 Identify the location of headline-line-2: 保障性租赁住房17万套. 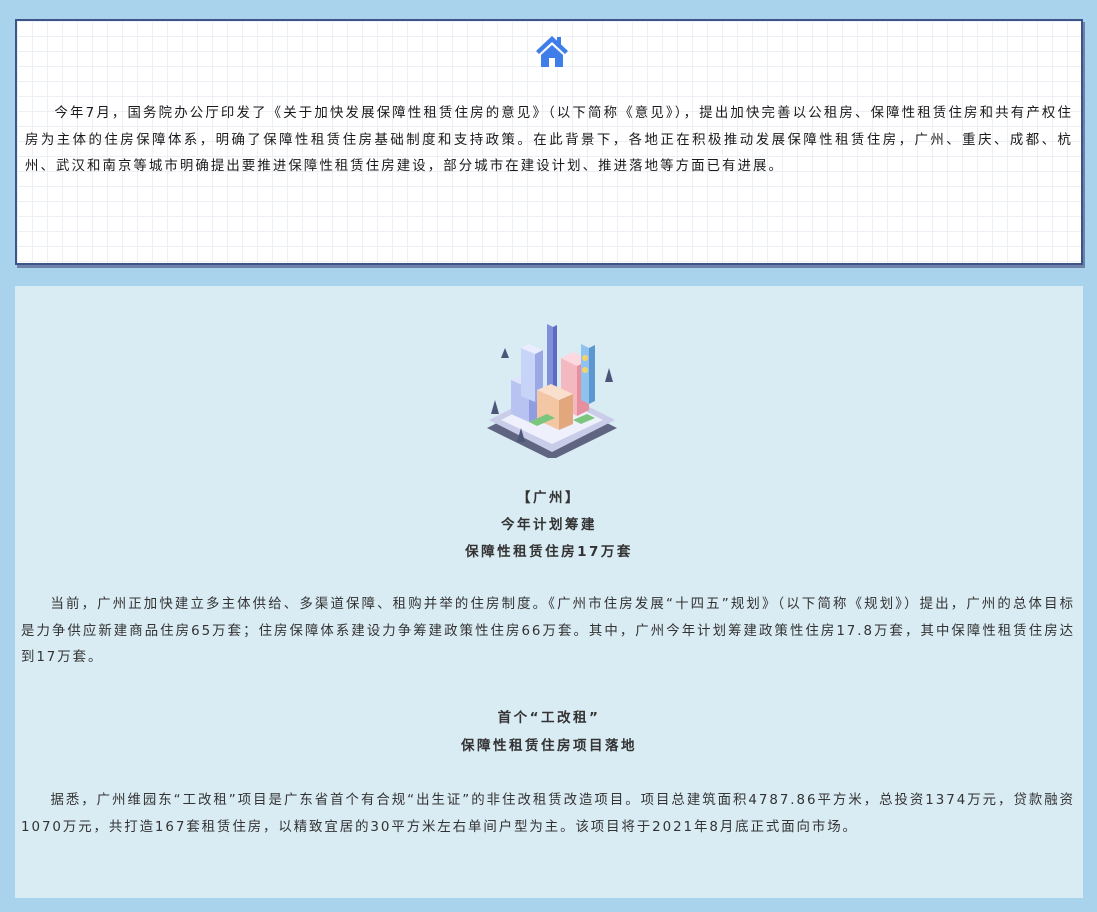
(549, 552).